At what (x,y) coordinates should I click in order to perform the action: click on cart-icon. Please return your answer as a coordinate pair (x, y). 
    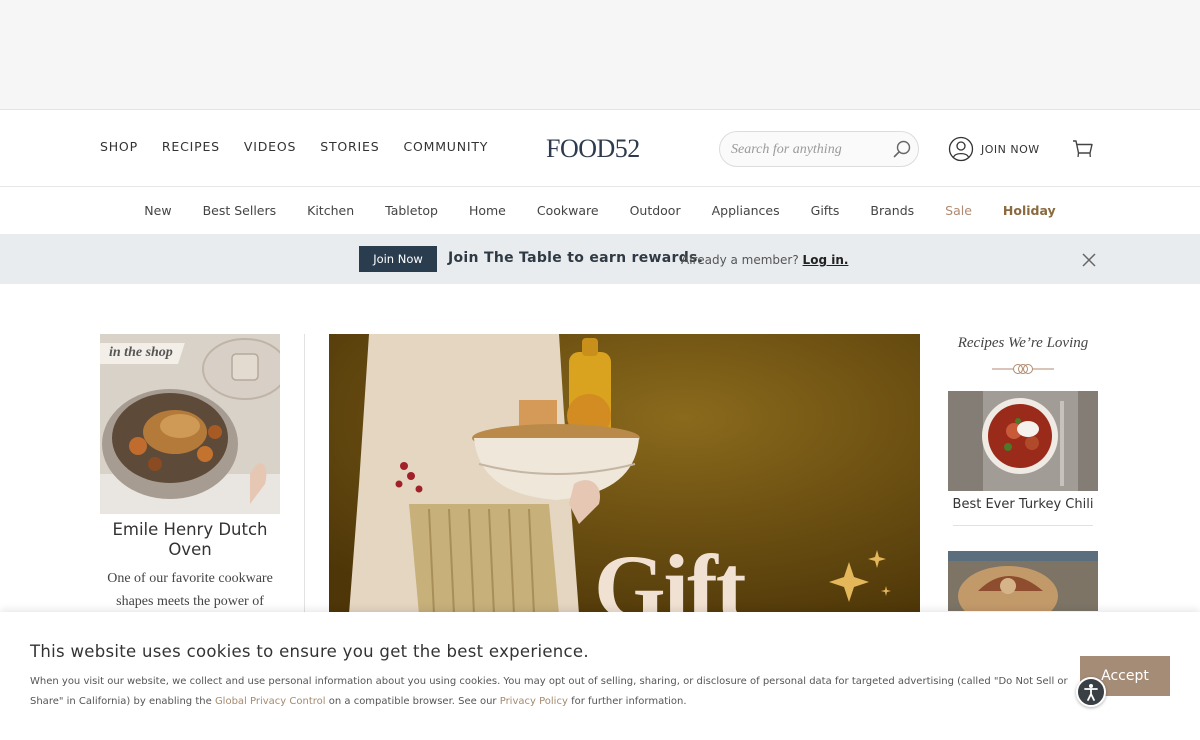
    Looking at the image, I should click on (1083, 149).